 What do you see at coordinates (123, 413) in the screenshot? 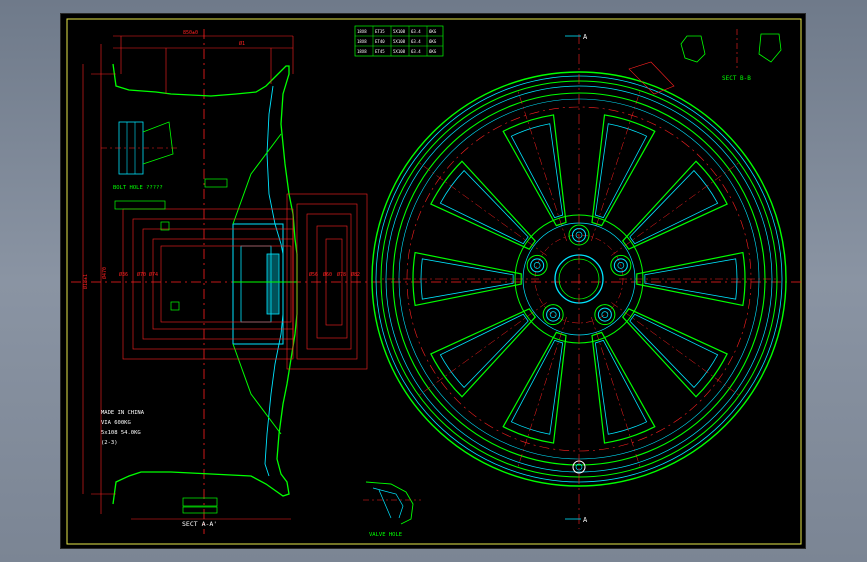
I see `marking-line-1: MADE IN CHINA` at bounding box center [123, 413].